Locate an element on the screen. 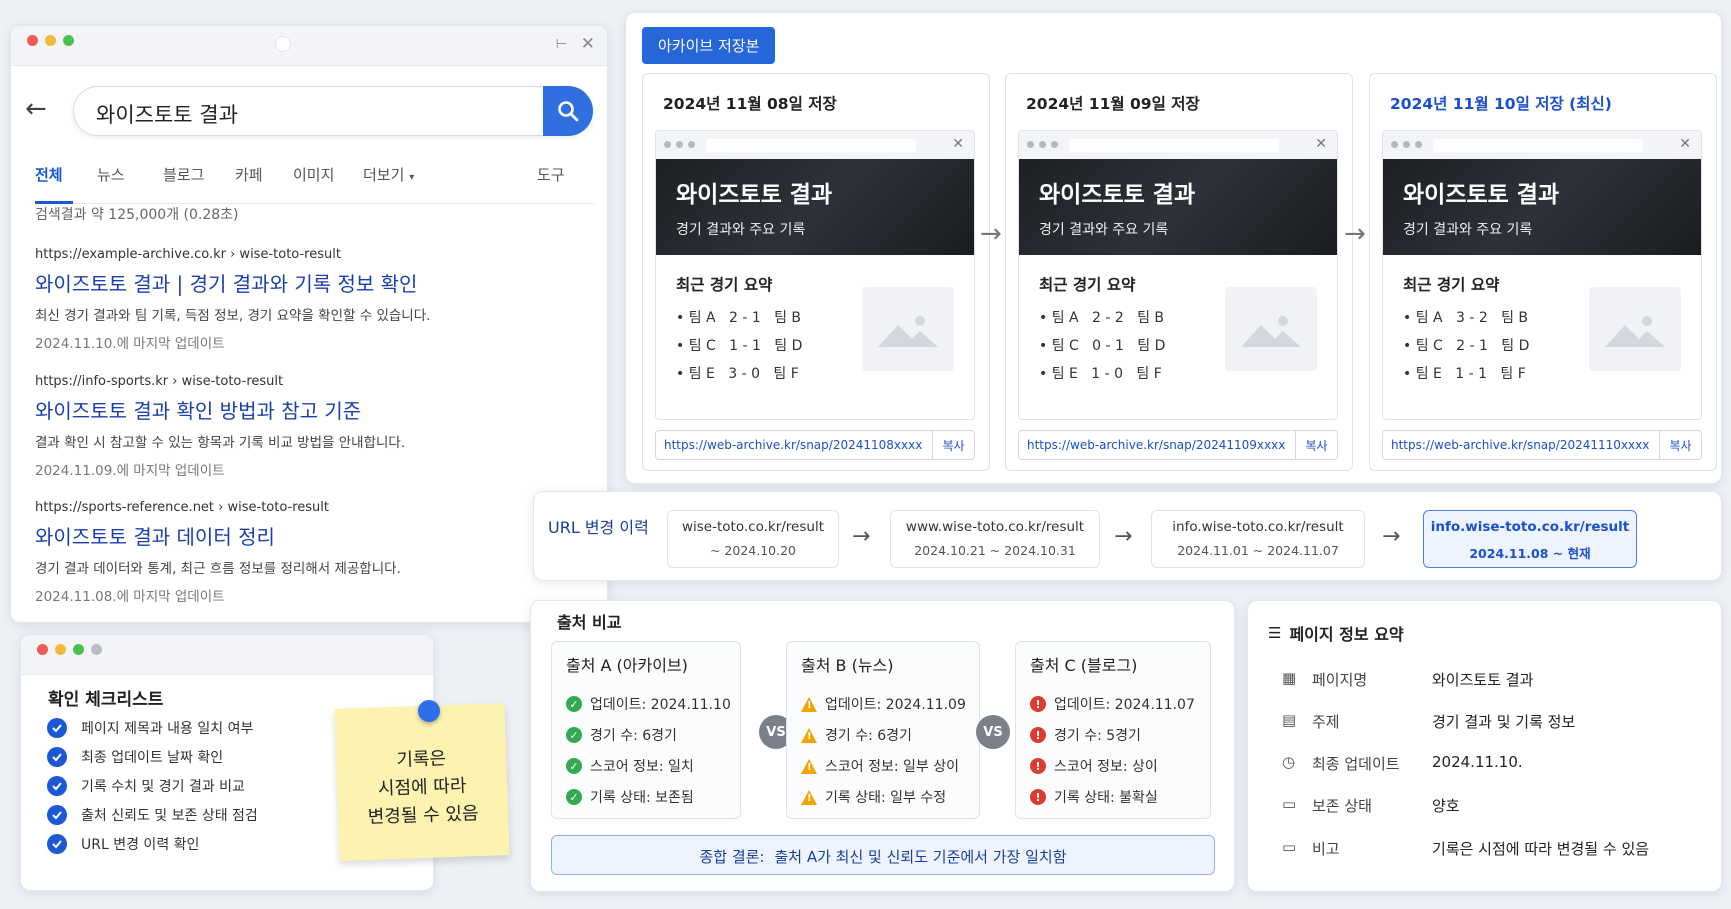 The height and width of the screenshot is (909, 1731). checklist-item-label: 최종 업데이트 날짜 확인 is located at coordinates (152, 758).